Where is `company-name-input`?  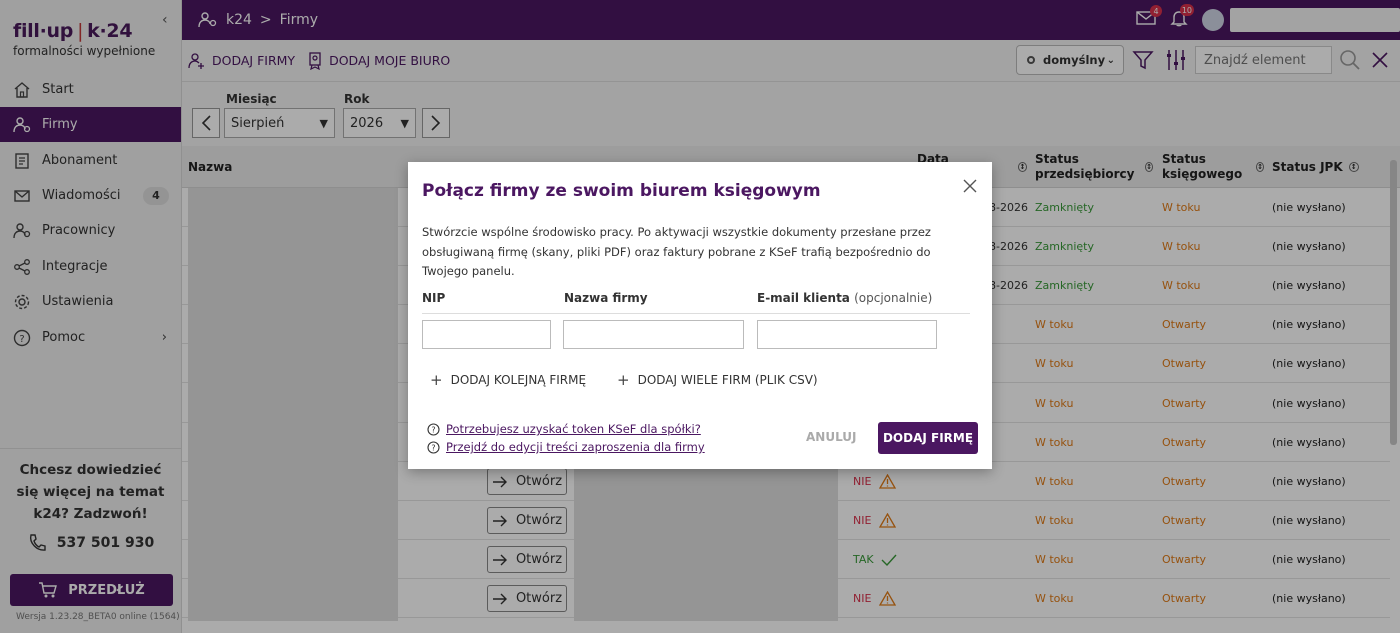
company-name-input is located at coordinates (653, 334).